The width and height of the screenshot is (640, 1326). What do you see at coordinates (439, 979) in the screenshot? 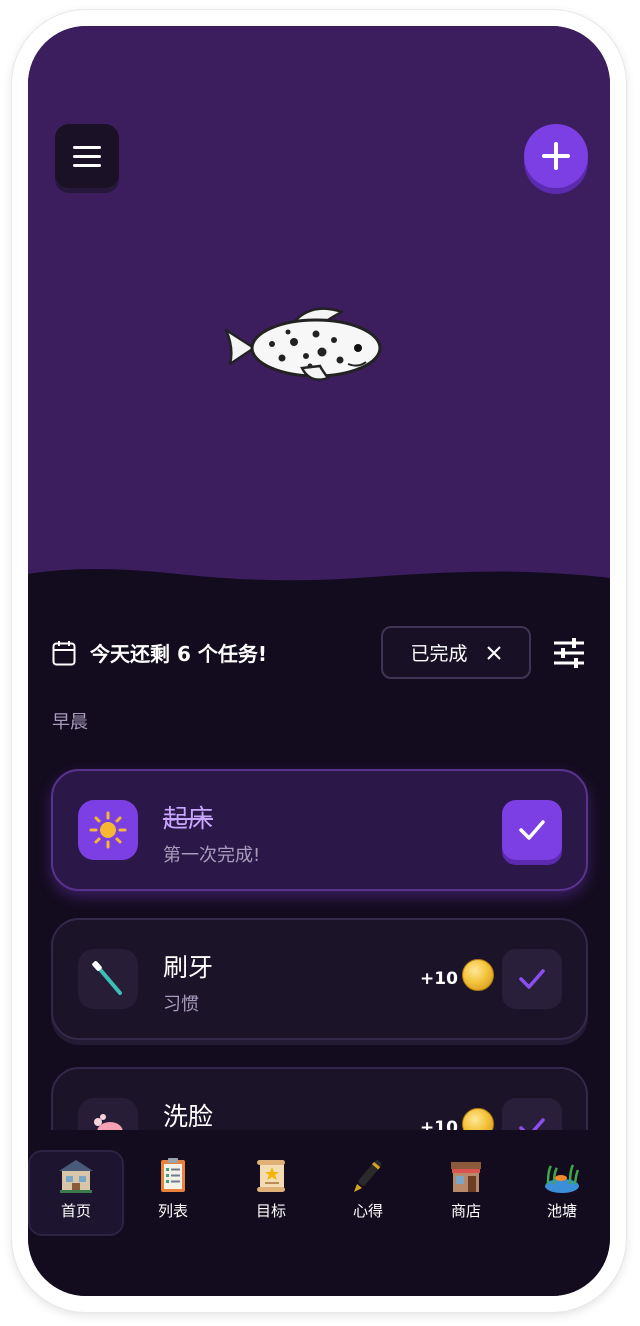
I see `reward-amount: +10` at bounding box center [439, 979].